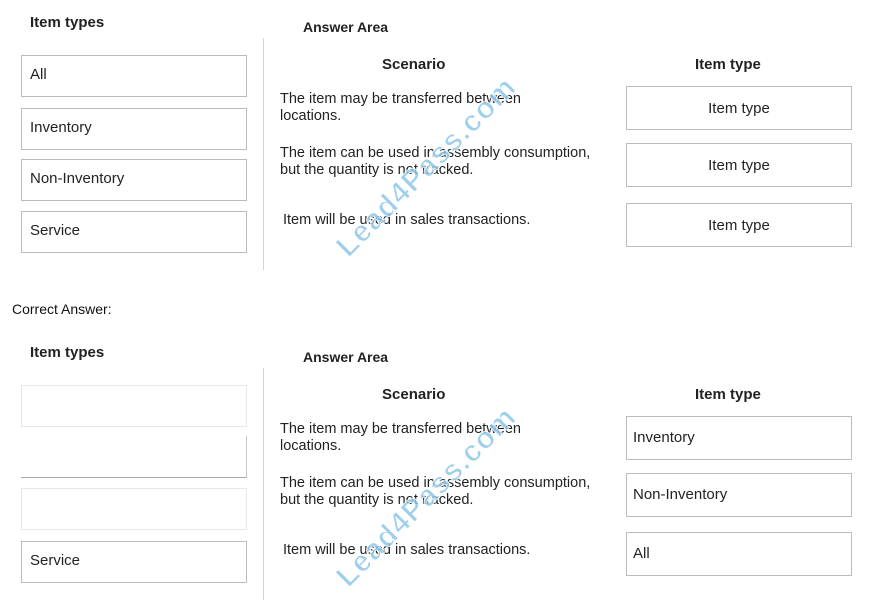  What do you see at coordinates (739, 165) in the screenshot?
I see `target-slot-2: Item type` at bounding box center [739, 165].